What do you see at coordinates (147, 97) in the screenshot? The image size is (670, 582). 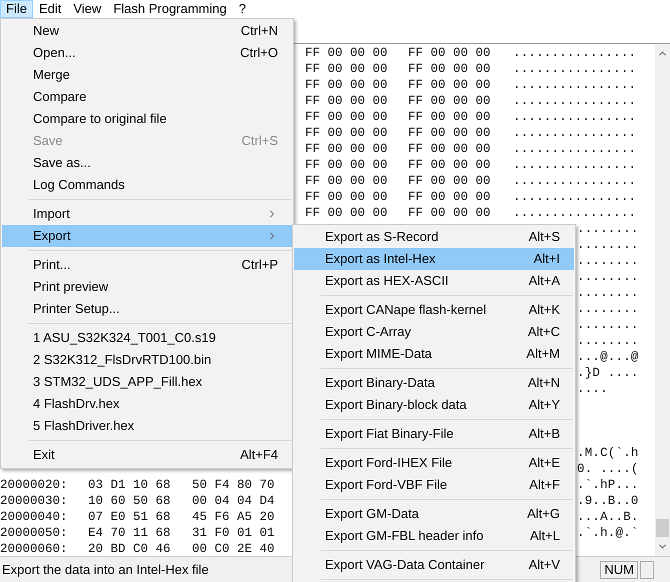 I see `menu-item: Compare` at bounding box center [147, 97].